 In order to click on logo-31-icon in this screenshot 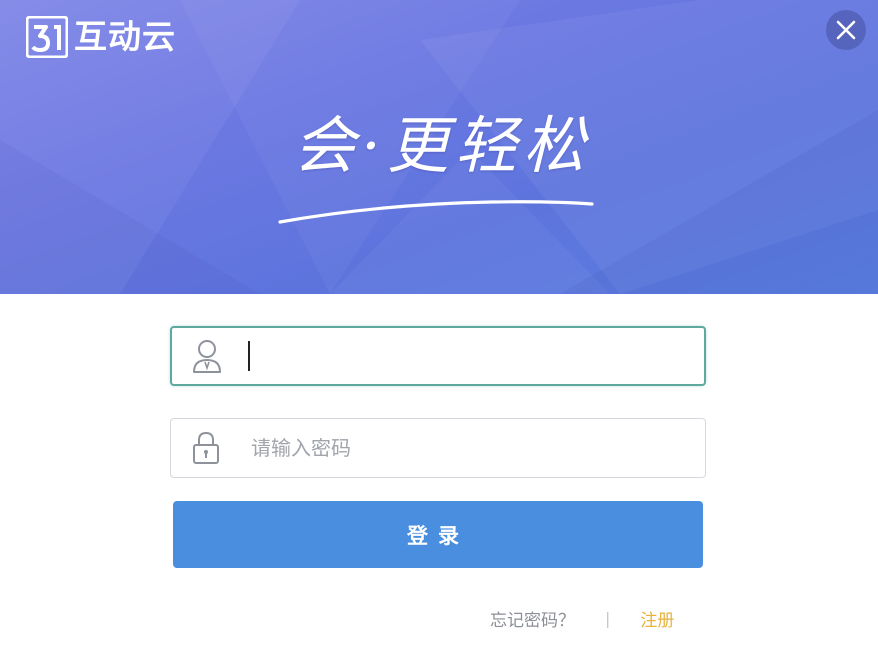, I will do `click(47, 37)`.